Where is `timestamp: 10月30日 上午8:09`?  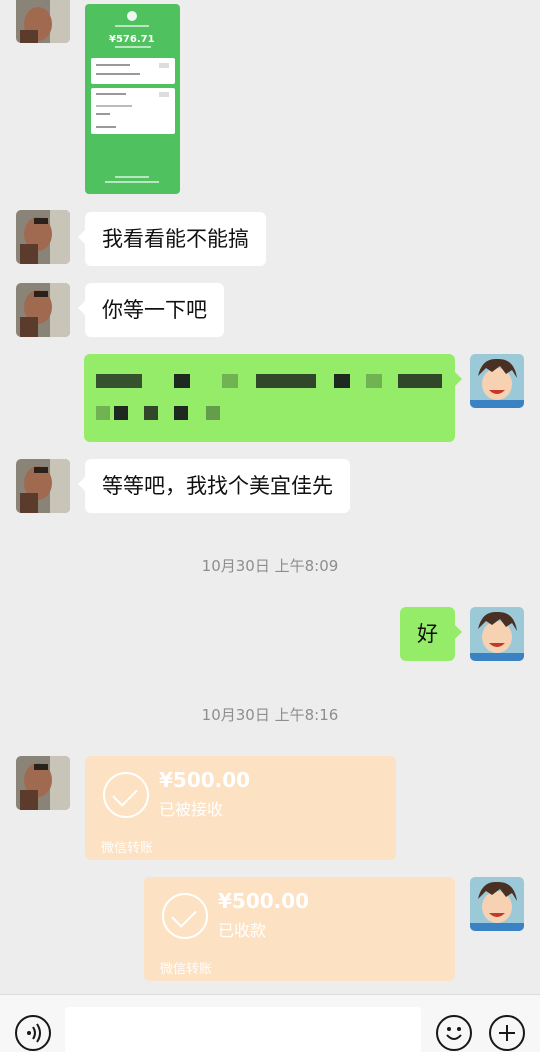 timestamp: 10月30日 上午8:09 is located at coordinates (270, 566).